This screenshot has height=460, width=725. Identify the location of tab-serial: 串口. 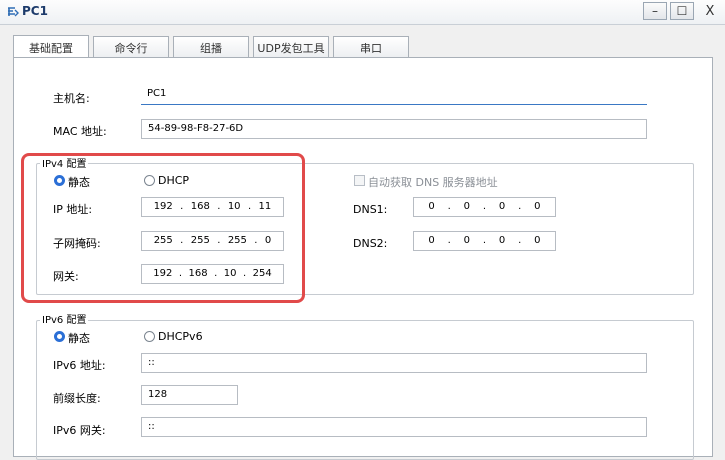
(371, 47).